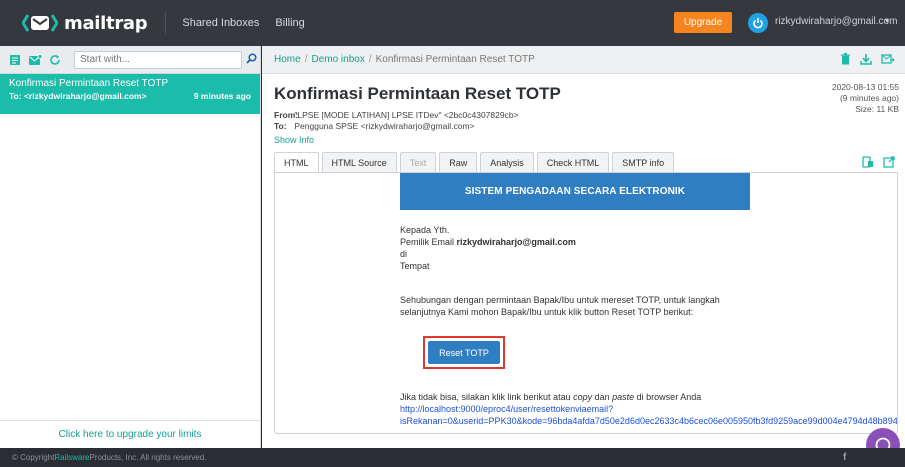 Image resolution: width=905 pixels, height=467 pixels. Describe the element at coordinates (623, 397) in the screenshot. I see `fallback-paste: paste` at that location.